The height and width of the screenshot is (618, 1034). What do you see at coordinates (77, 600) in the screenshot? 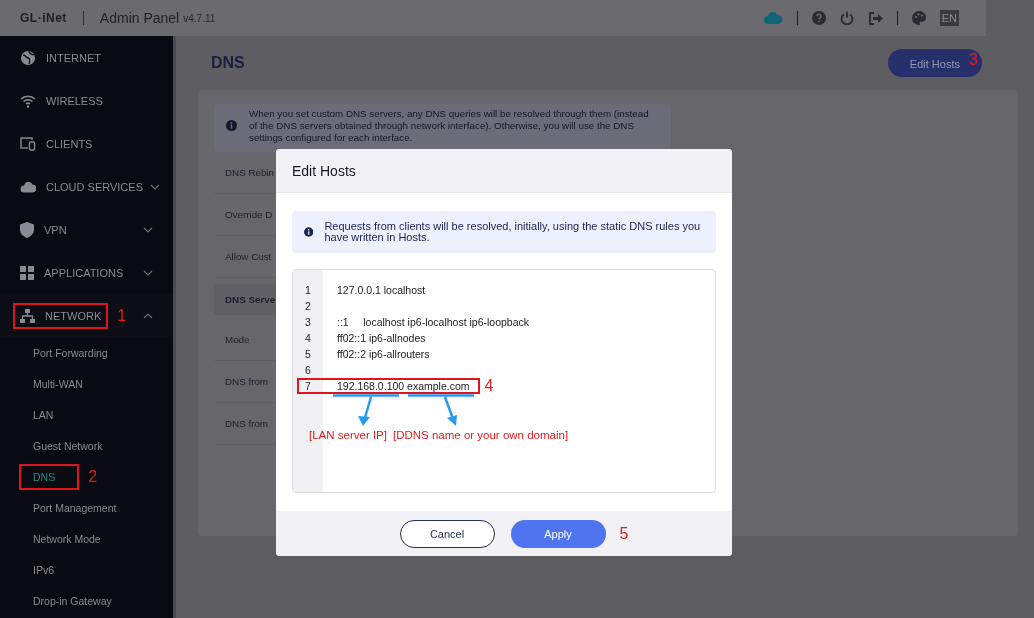
I see `nav-subitem: Drop-in Gateway` at bounding box center [77, 600].